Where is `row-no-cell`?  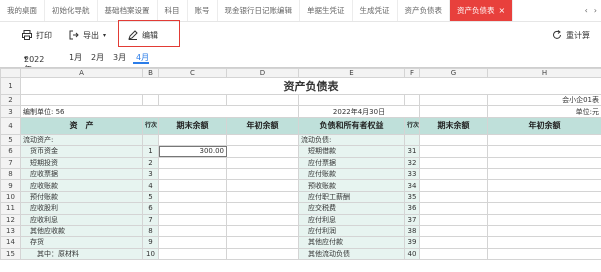 row-no-cell is located at coordinates (412, 139).